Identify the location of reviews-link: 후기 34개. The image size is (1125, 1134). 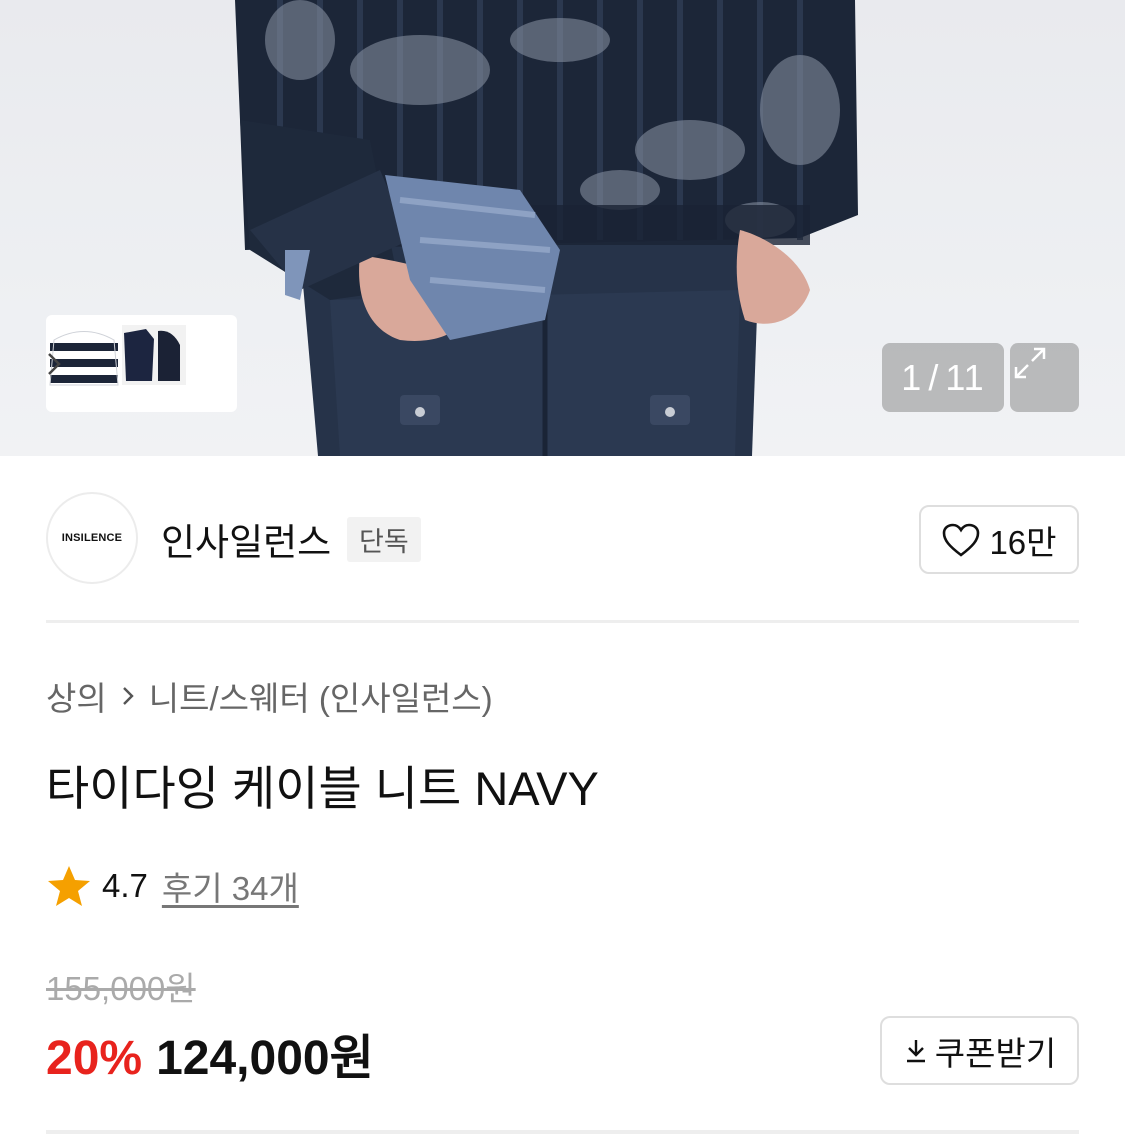
(230, 886).